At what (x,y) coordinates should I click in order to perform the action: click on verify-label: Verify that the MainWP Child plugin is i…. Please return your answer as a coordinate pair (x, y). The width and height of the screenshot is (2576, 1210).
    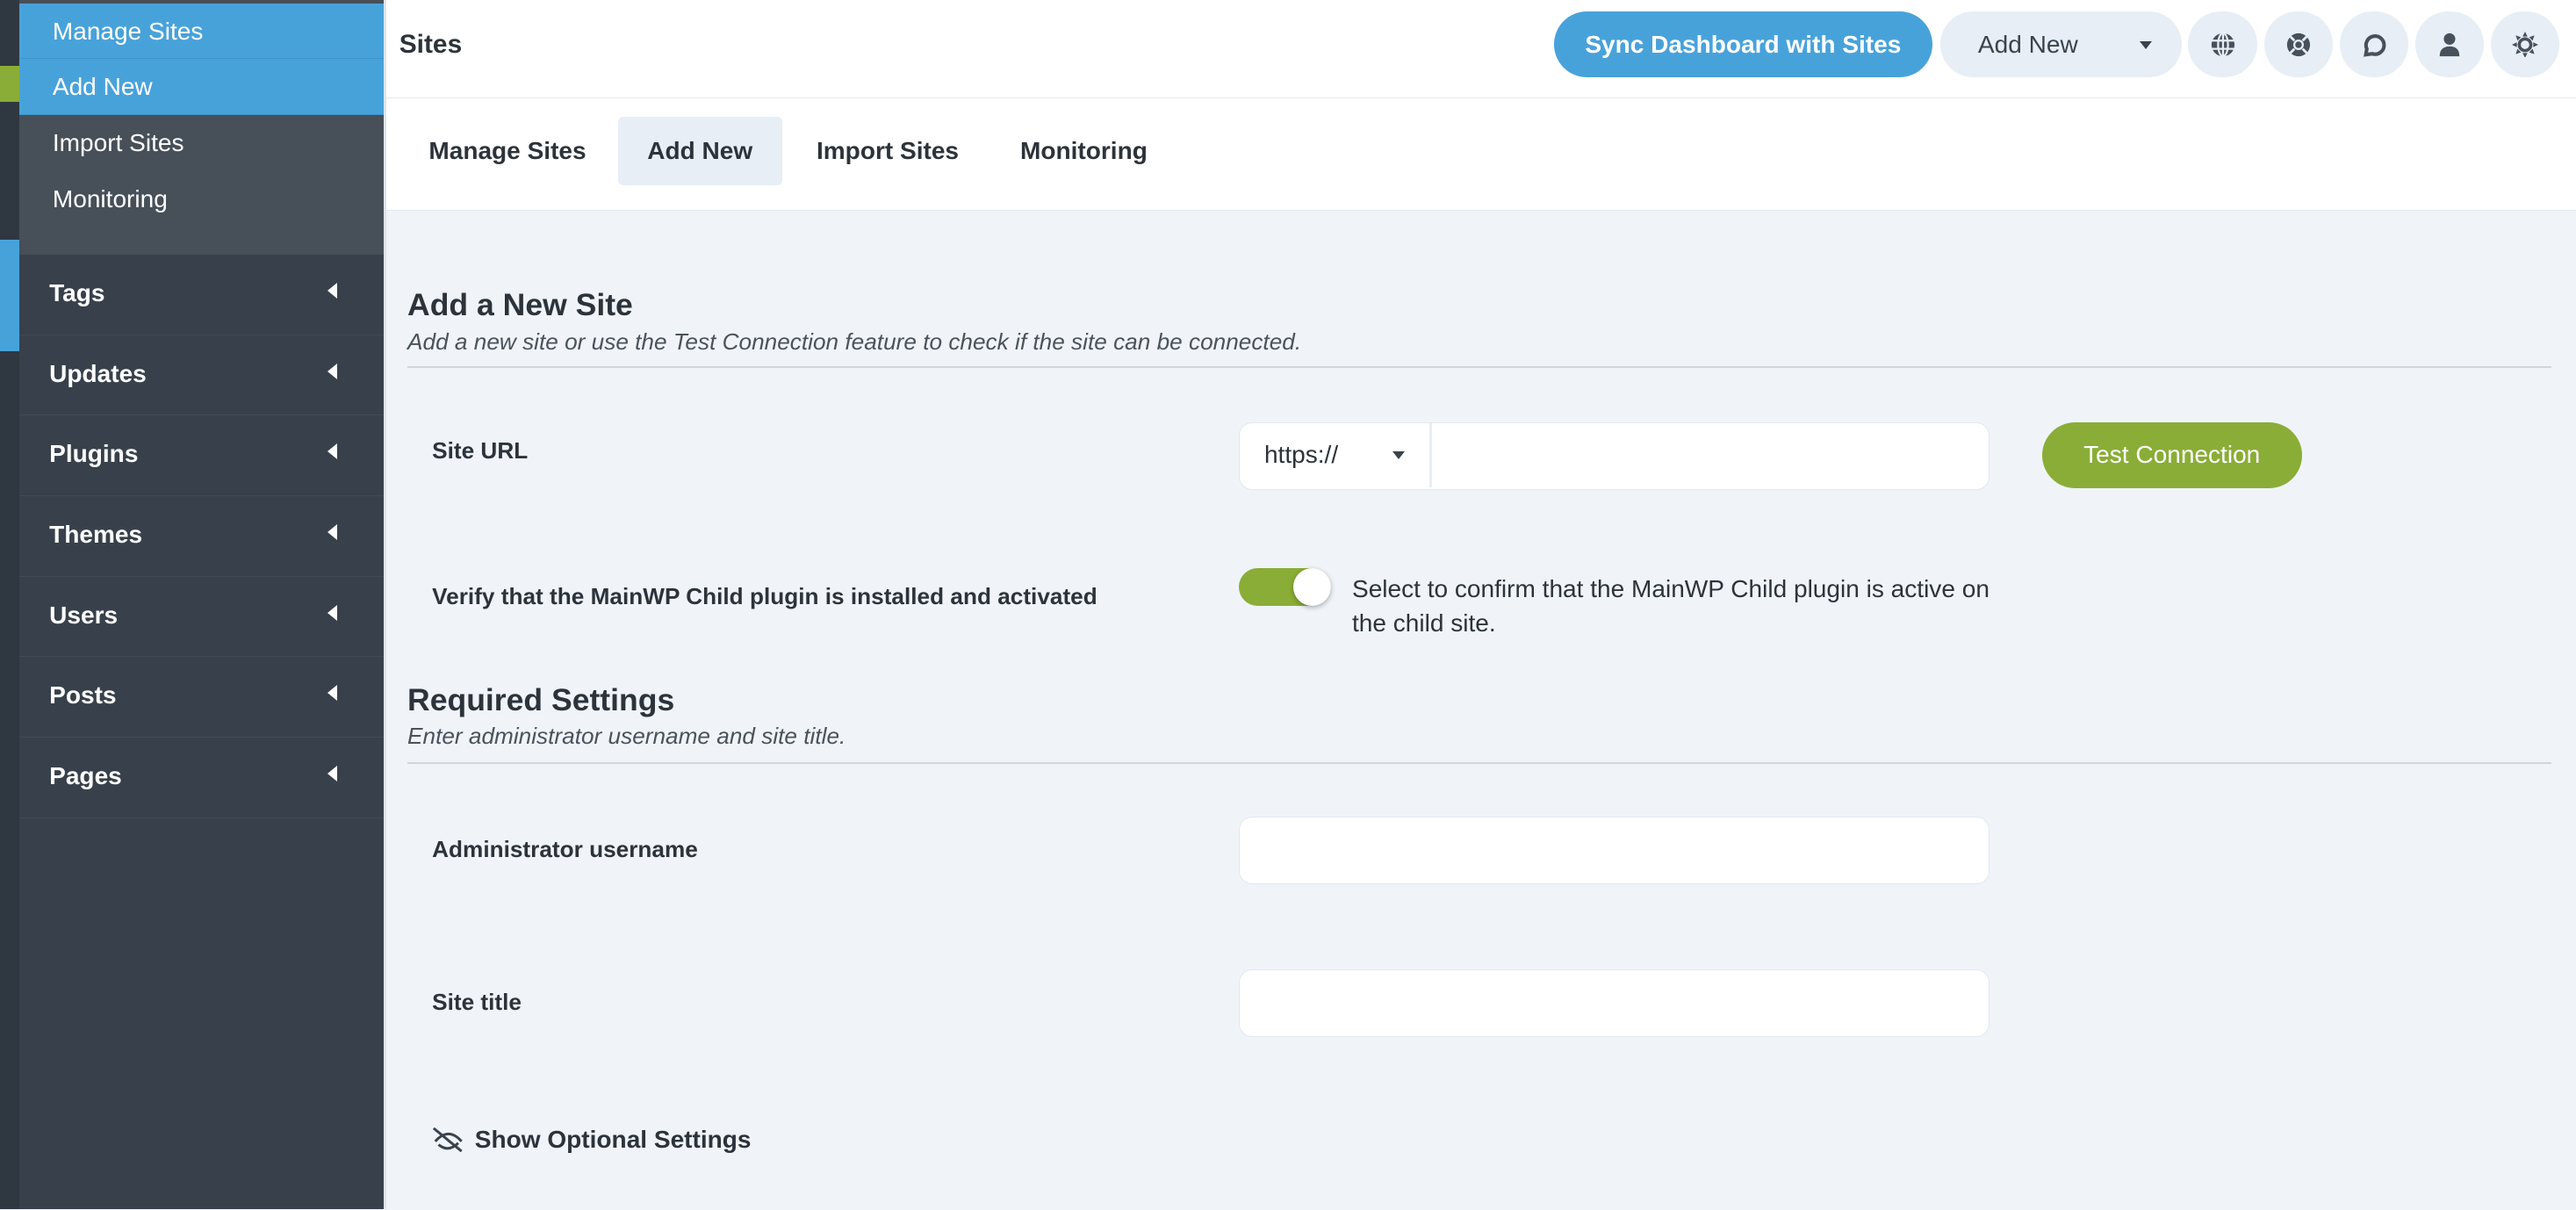
    Looking at the image, I should click on (764, 597).